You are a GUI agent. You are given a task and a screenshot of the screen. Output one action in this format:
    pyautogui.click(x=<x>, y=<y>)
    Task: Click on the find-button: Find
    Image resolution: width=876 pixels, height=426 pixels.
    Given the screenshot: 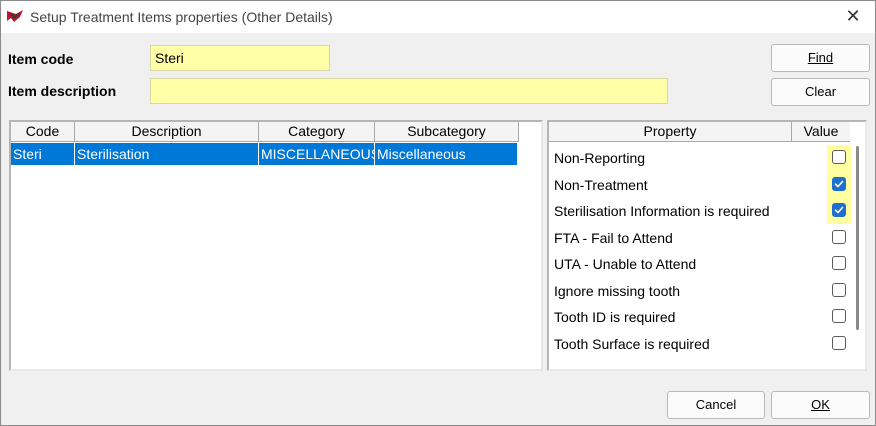 What is the action you would take?
    pyautogui.click(x=820, y=58)
    